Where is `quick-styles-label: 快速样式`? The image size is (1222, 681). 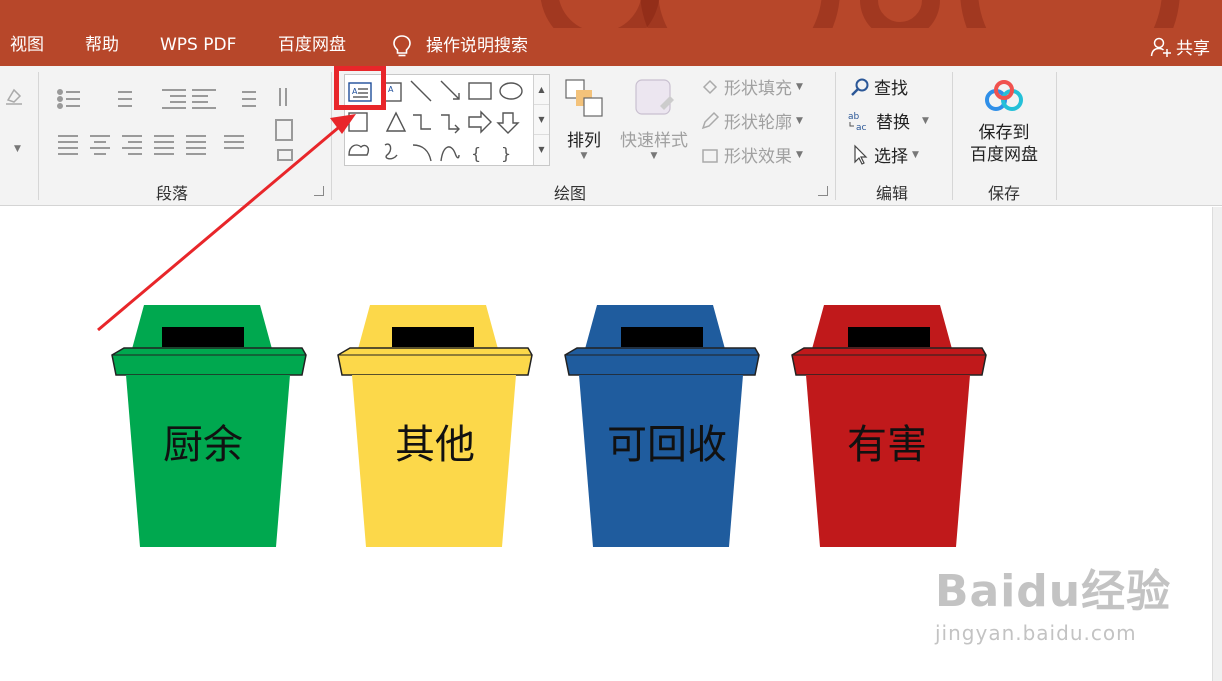
quick-styles-label: 快速样式 is located at coordinates (654, 141).